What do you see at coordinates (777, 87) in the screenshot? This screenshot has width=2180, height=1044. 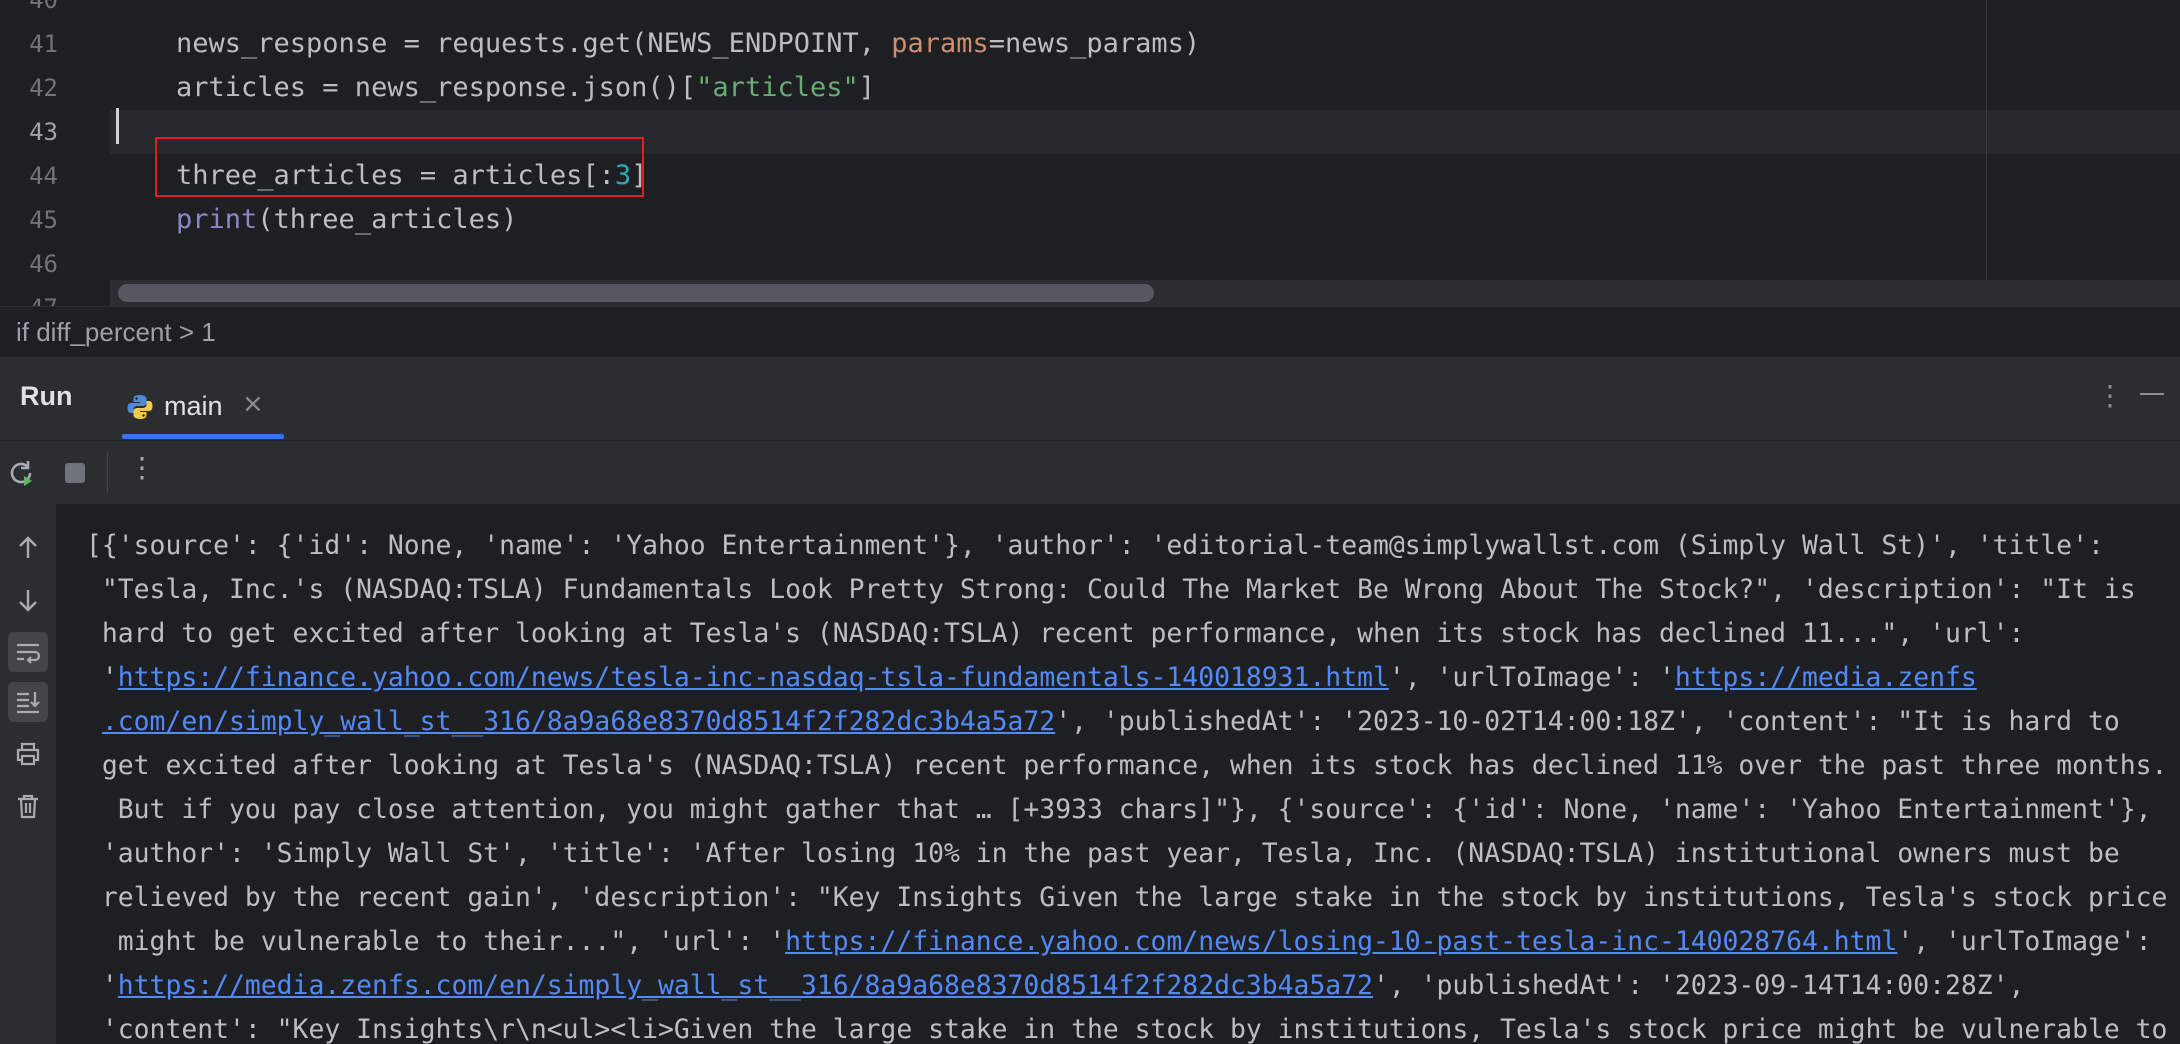 I see `code-token: "articles"` at bounding box center [777, 87].